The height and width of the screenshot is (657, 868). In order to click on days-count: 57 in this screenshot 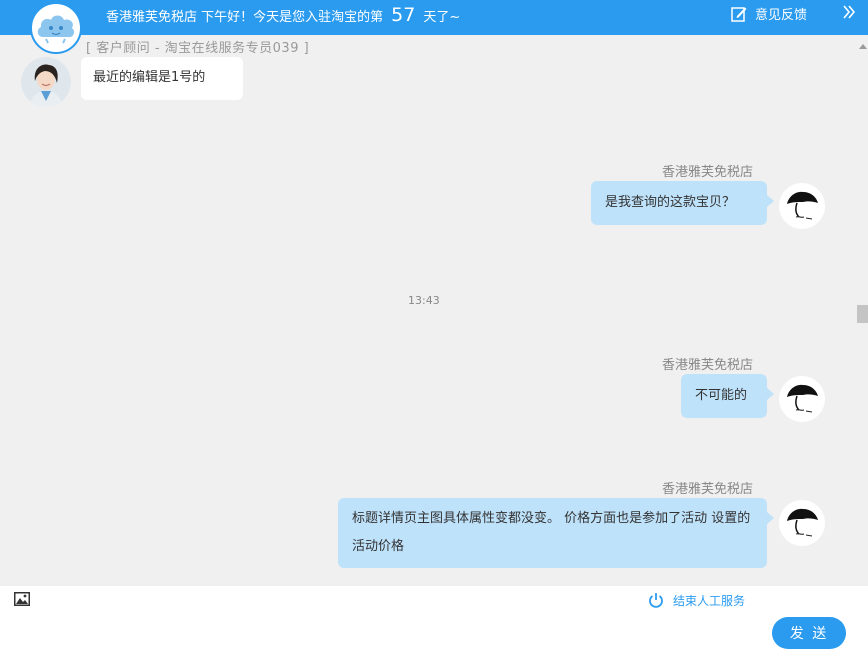, I will do `click(403, 15)`.